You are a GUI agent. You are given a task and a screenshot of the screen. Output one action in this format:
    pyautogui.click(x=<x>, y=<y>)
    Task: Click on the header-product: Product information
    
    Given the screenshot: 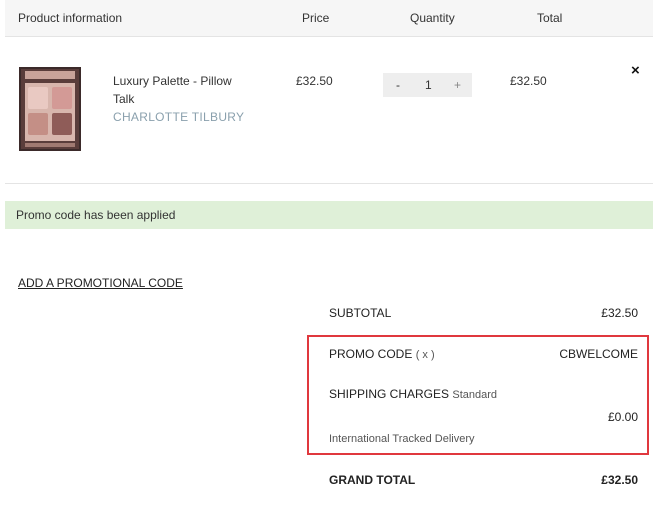 What is the action you would take?
    pyautogui.click(x=70, y=18)
    